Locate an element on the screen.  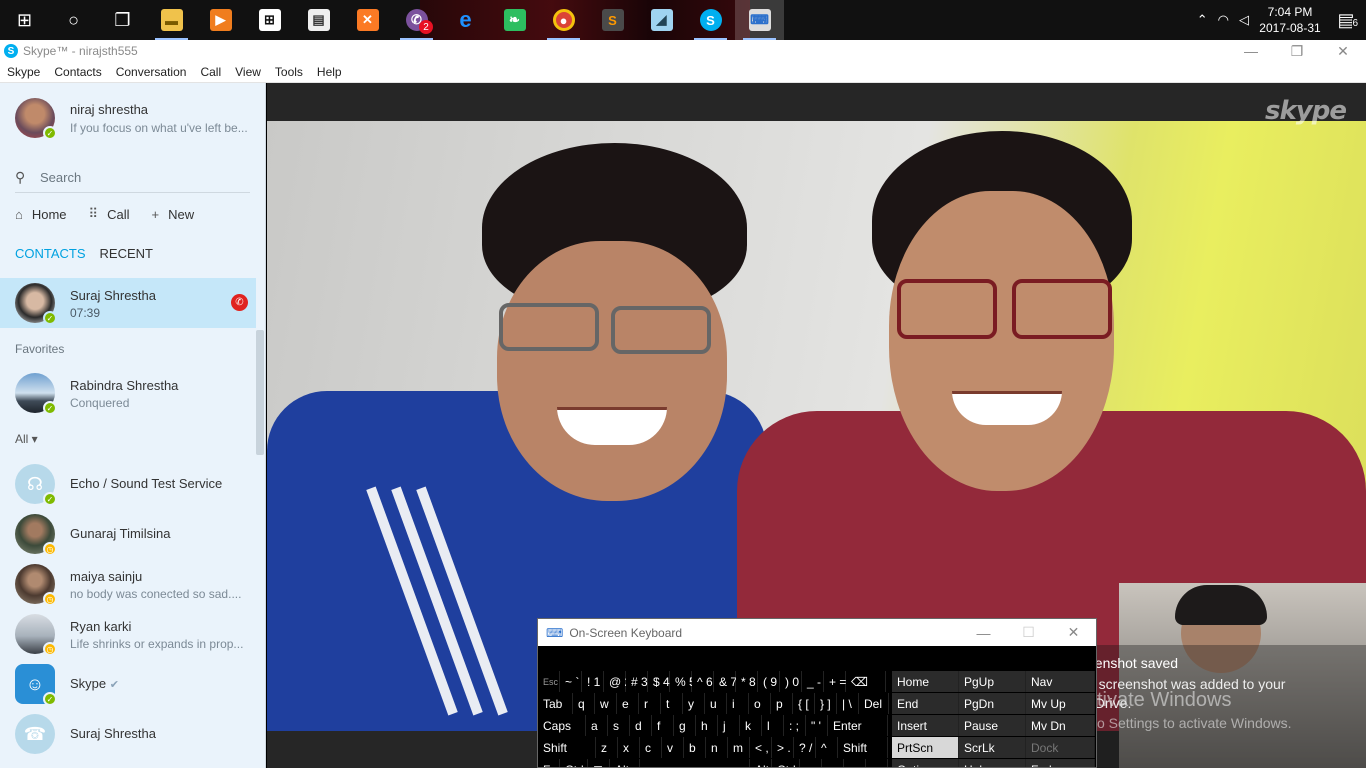
key: e is located at coordinates (628, 703).